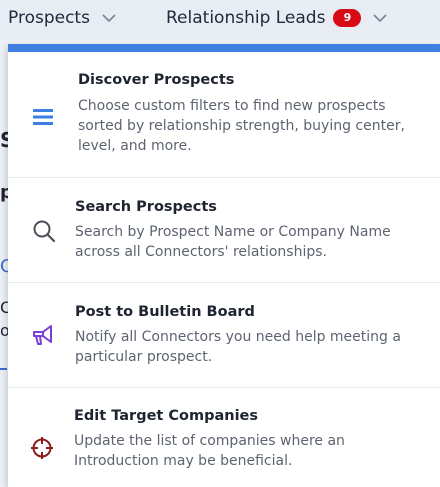  Describe the element at coordinates (3, 369) in the screenshot. I see `background-divider` at that location.